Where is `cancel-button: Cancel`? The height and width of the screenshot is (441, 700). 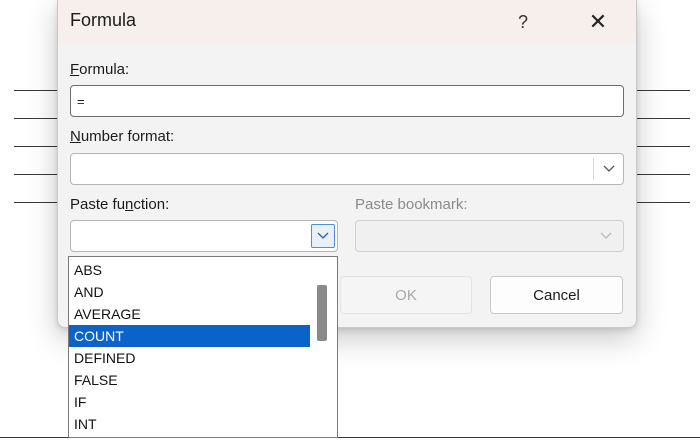
cancel-button: Cancel is located at coordinates (556, 295).